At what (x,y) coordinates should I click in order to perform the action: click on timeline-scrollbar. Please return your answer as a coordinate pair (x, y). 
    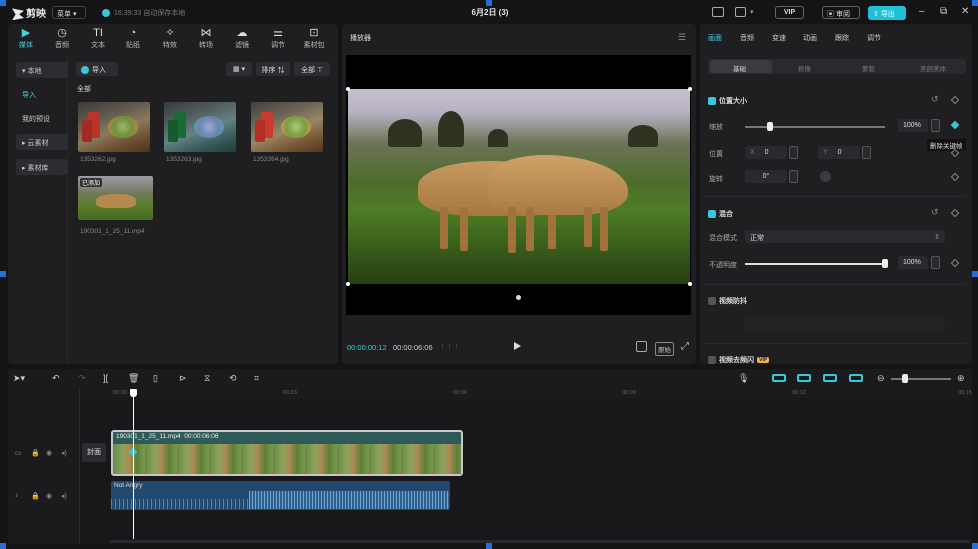
    Looking at the image, I should click on (540, 541).